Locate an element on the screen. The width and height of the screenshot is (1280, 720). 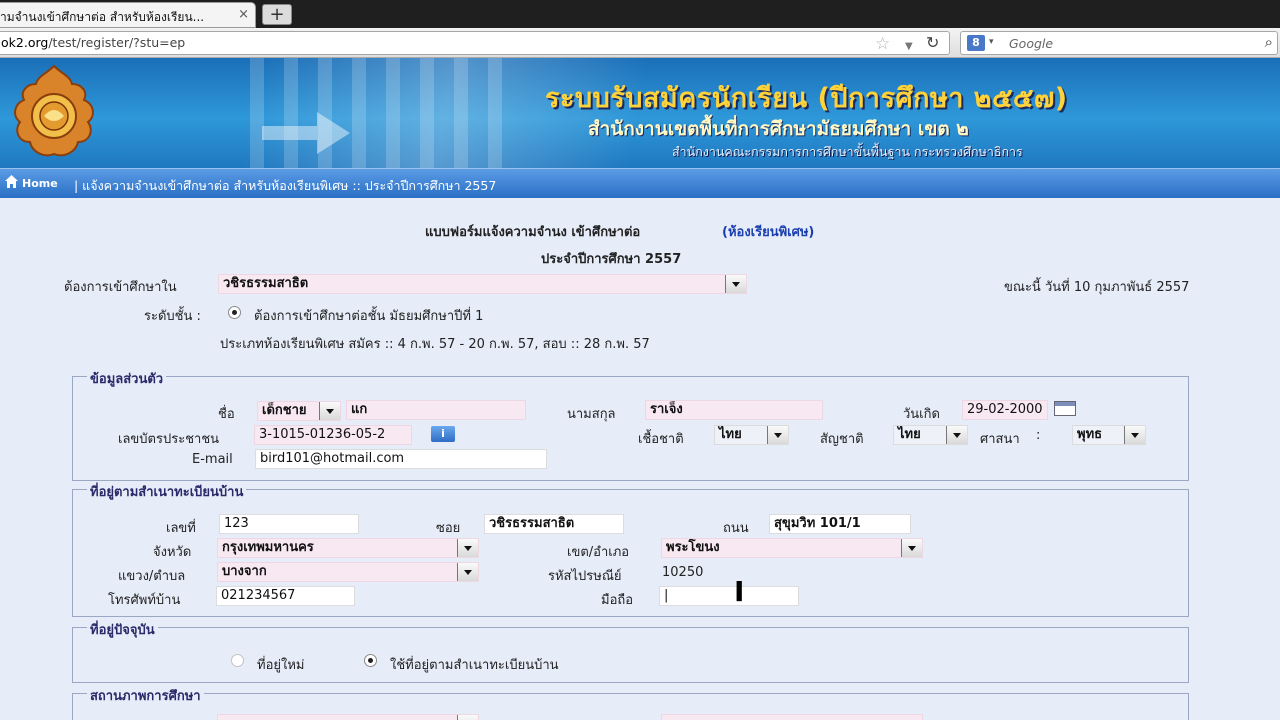
house-no-label: เลขที่ is located at coordinates (181, 528).